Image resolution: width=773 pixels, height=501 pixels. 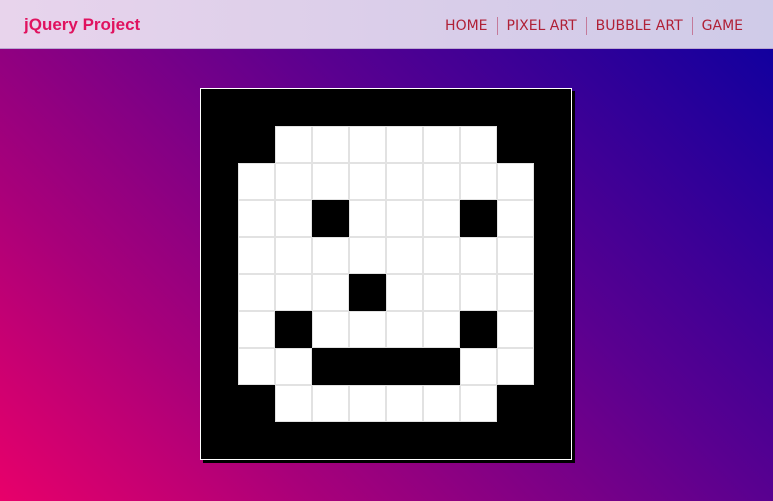 I want to click on brand-link: jQuery Project, so click(x=82, y=25).